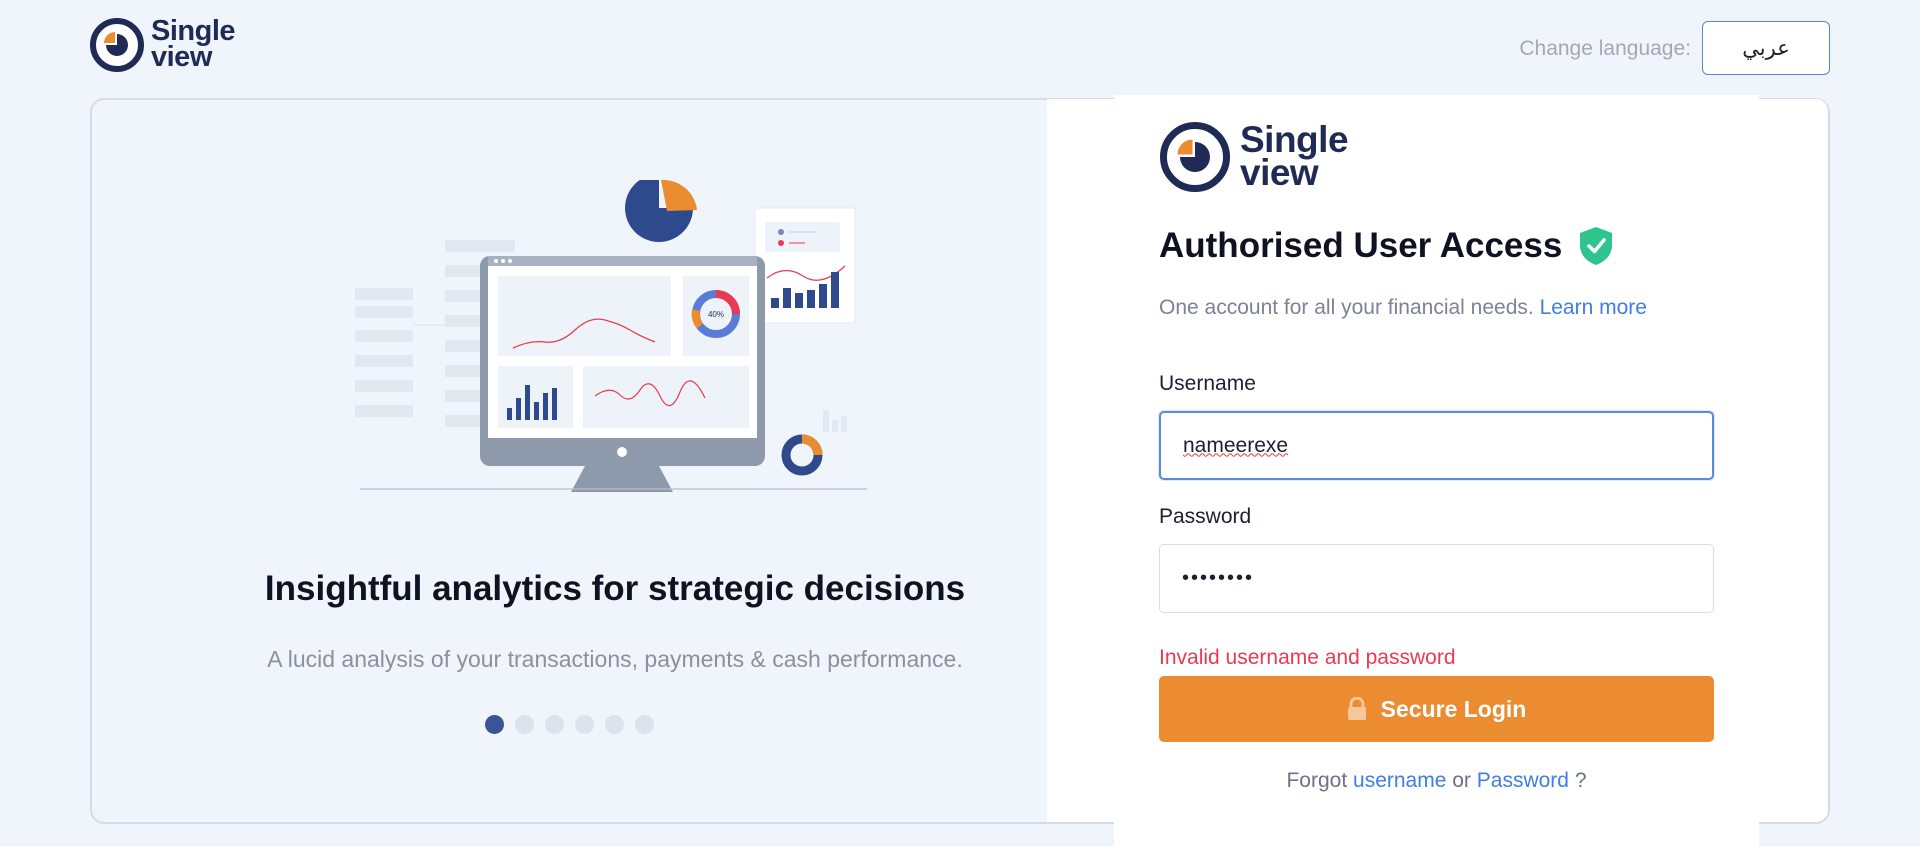  What do you see at coordinates (1523, 780) in the screenshot?
I see `forgot-password-link: Password` at bounding box center [1523, 780].